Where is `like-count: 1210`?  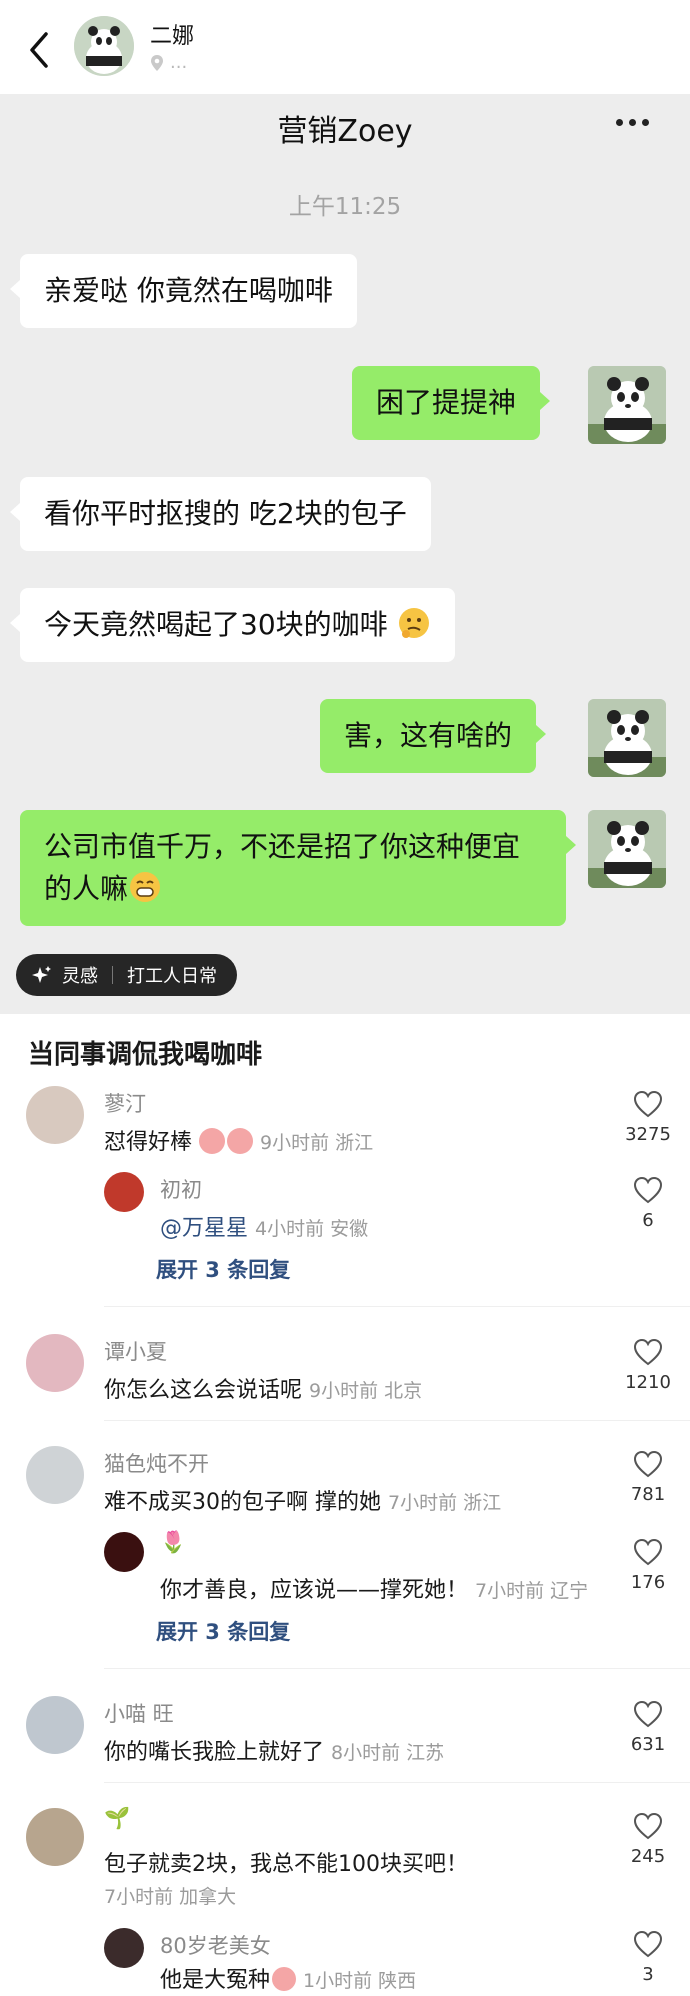
like-count: 1210 is located at coordinates (648, 1382).